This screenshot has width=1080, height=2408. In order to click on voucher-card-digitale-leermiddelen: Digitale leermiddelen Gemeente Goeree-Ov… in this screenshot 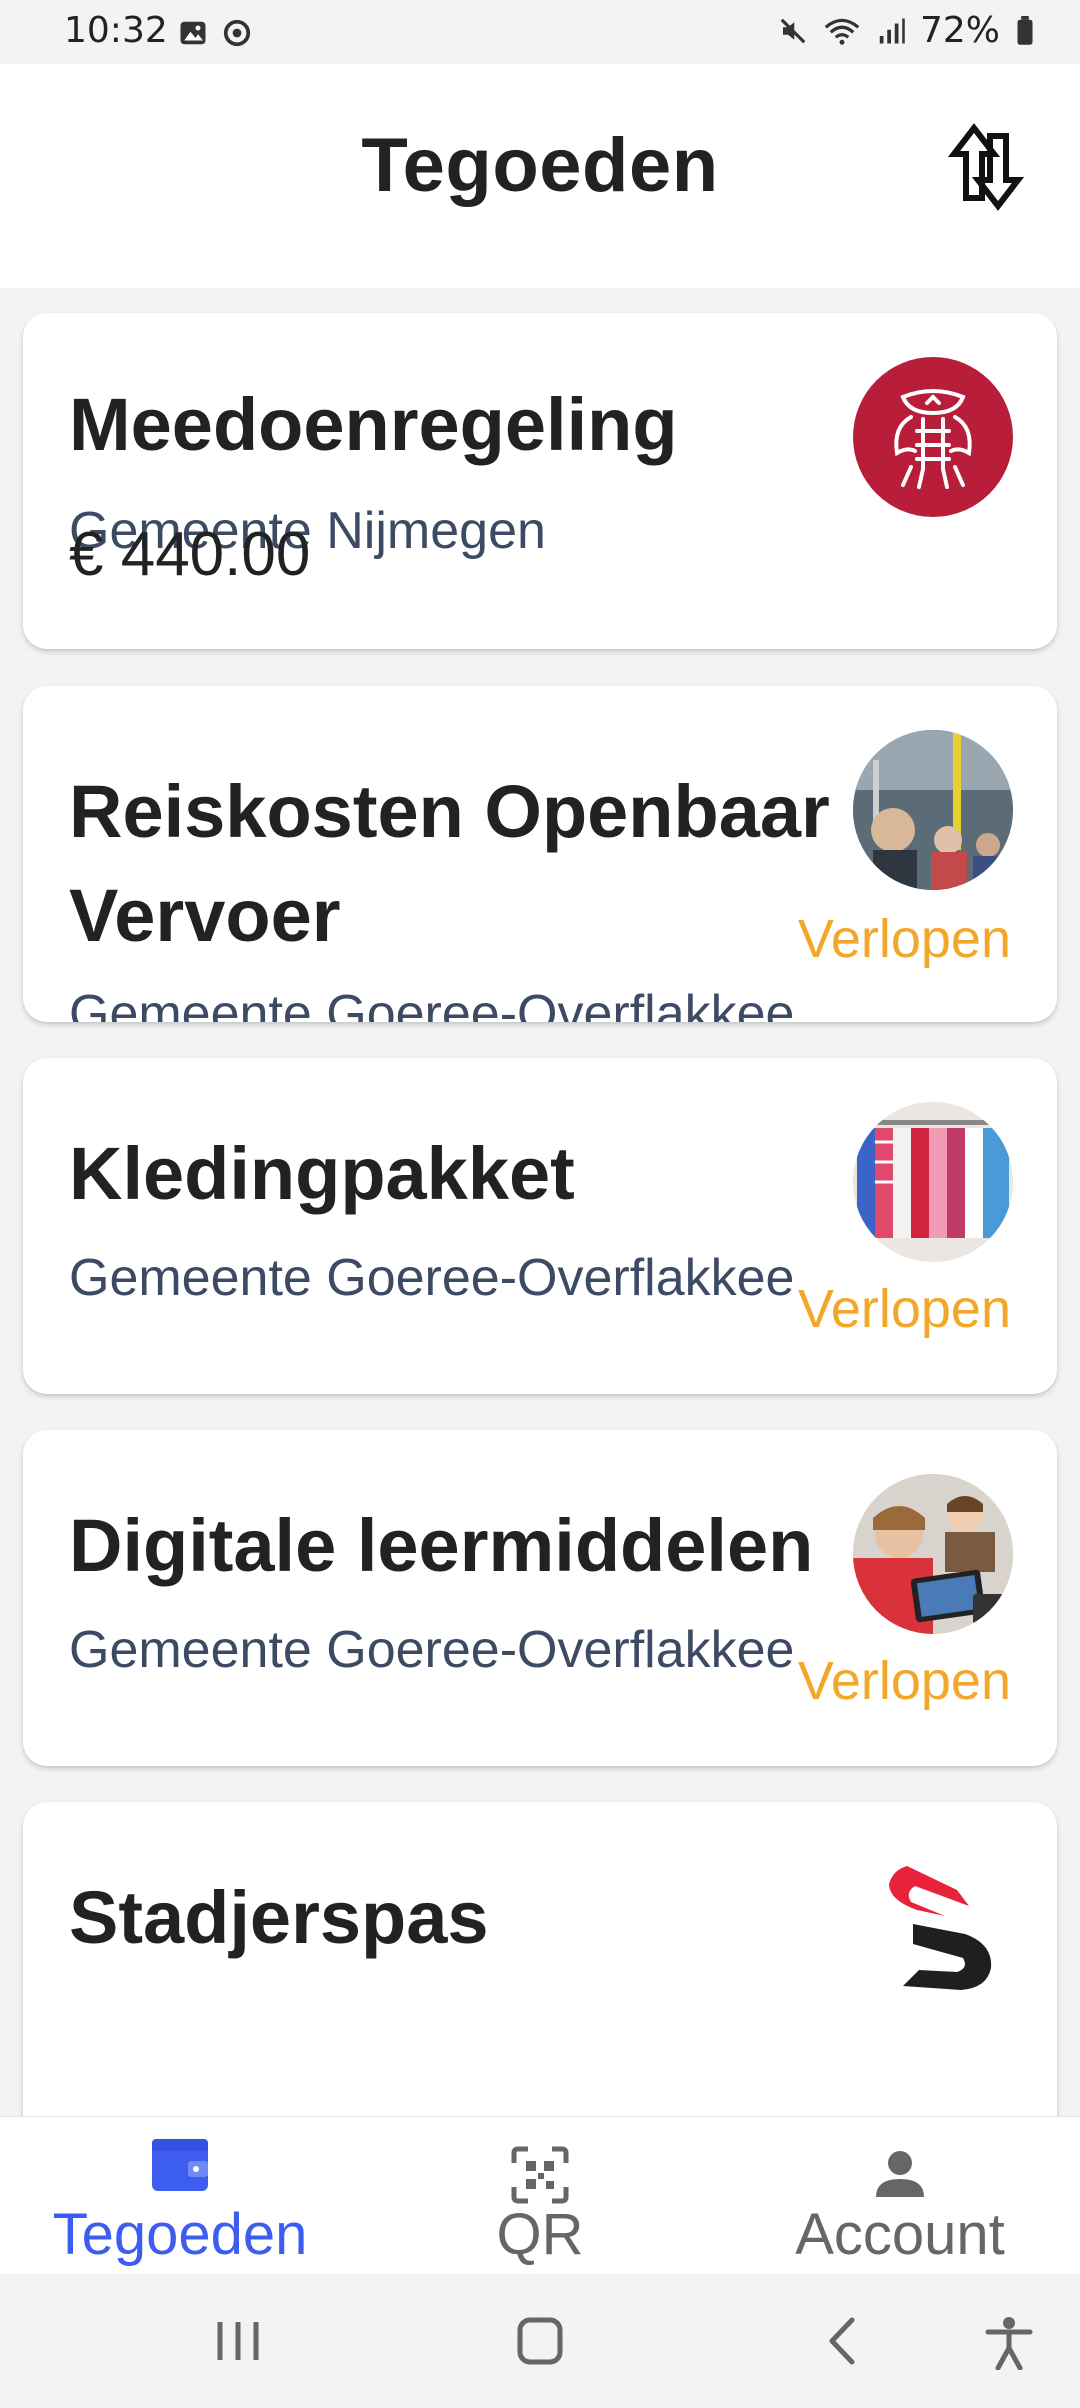, I will do `click(540, 1598)`.